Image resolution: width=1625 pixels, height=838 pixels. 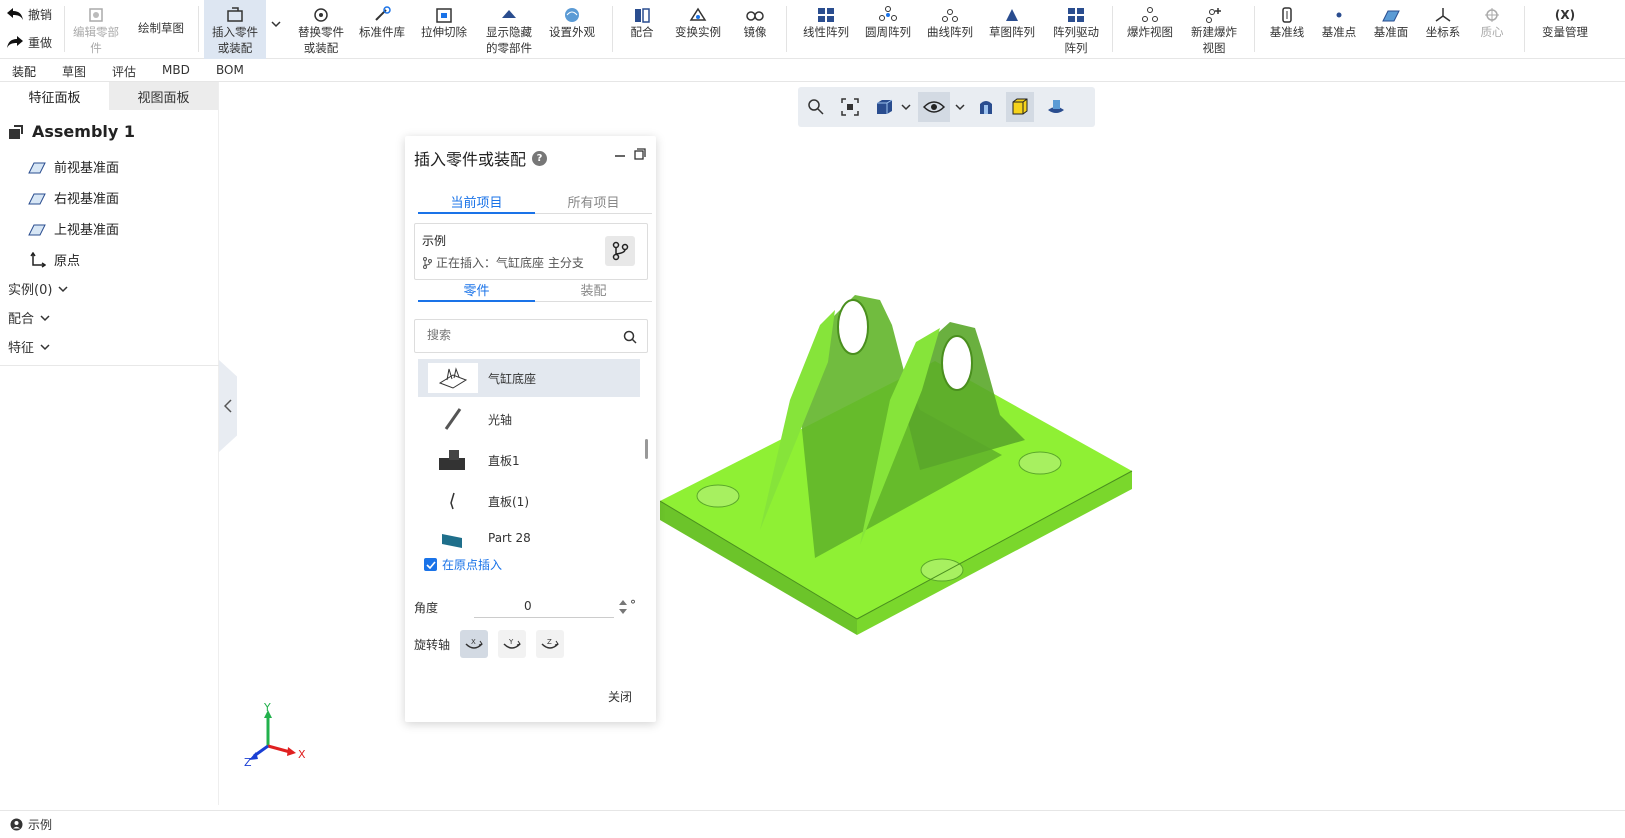 I want to click on search-icon, so click(x=630, y=337).